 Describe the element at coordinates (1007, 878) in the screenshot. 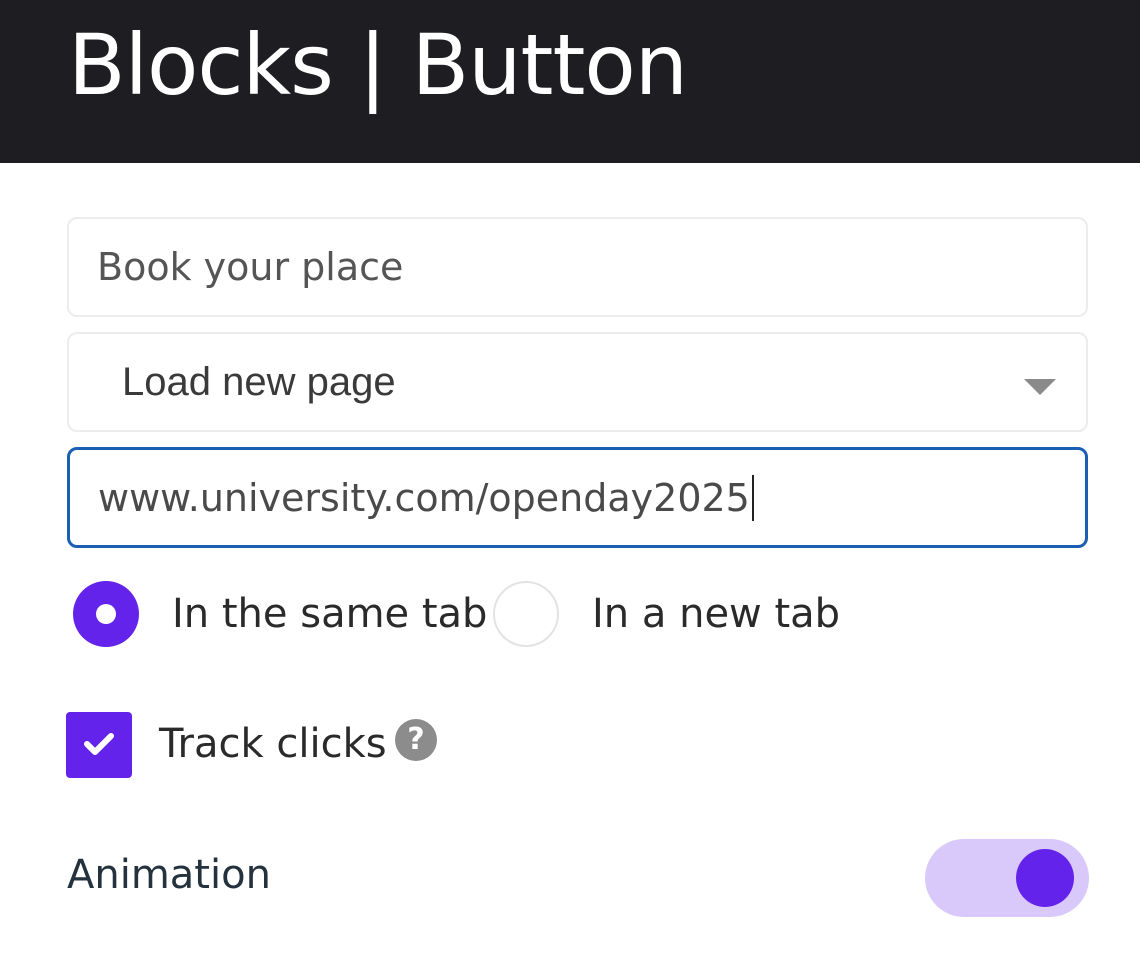

I see `animation-toggle` at that location.